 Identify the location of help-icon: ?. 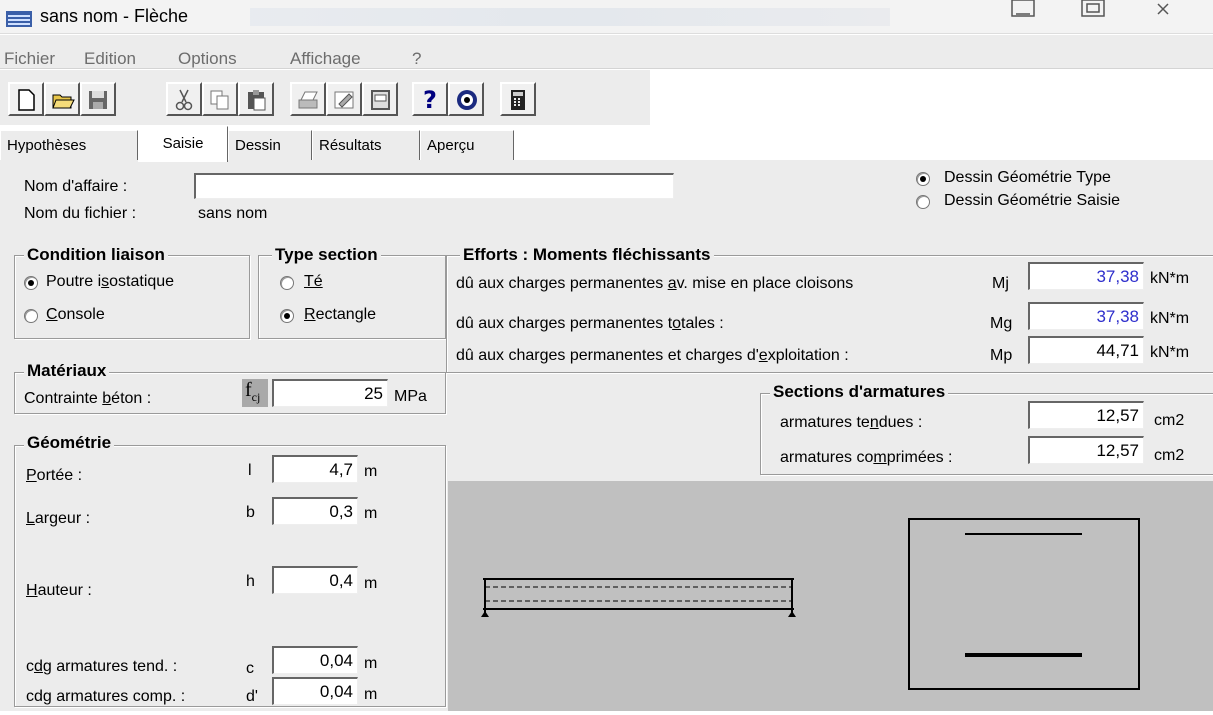
(430, 100).